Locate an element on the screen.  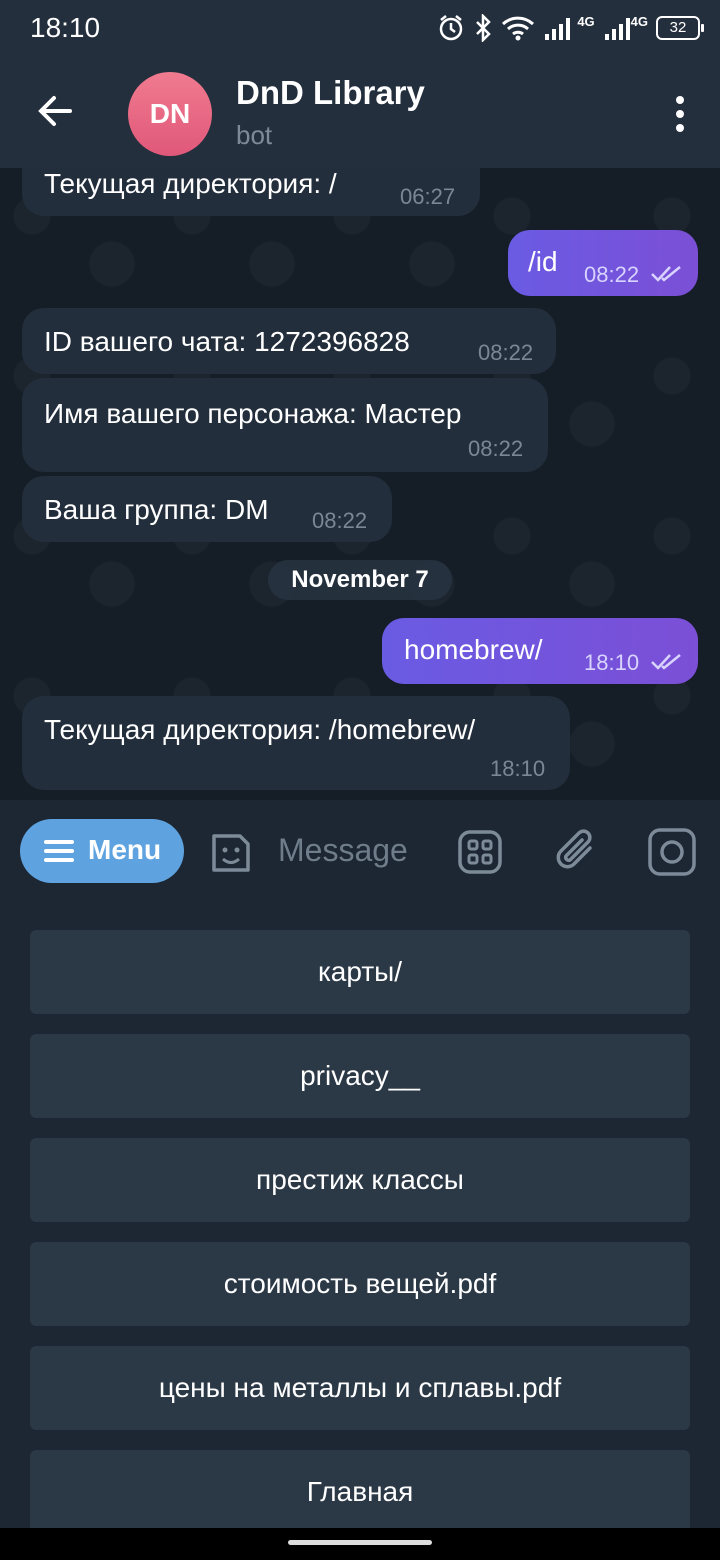
status-bar: 18:10 4G 4G 32 is located at coordinates (360, 28).